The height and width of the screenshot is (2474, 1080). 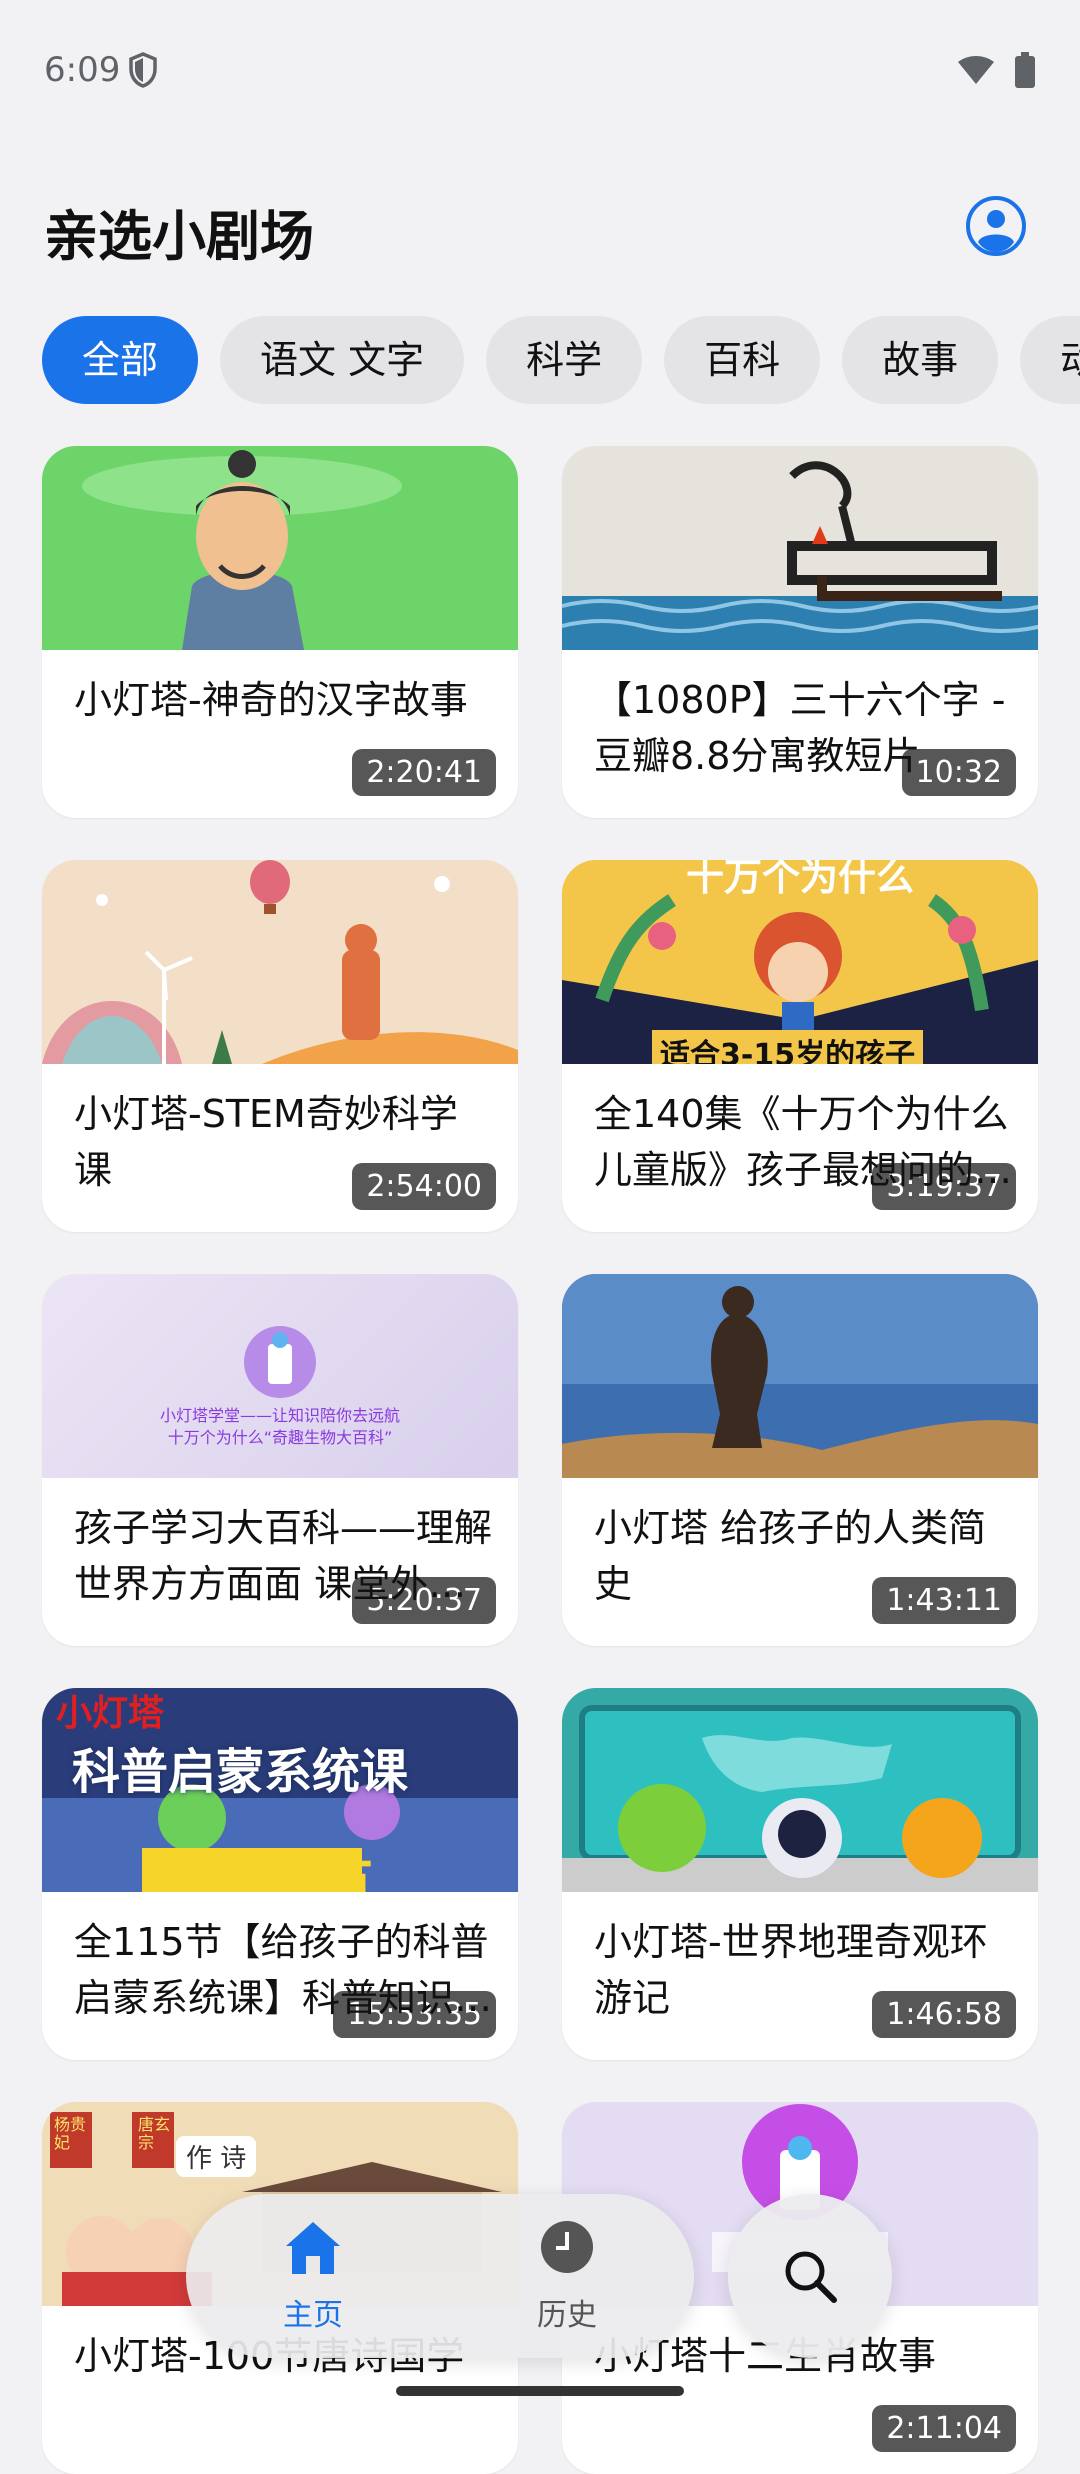 I want to click on thumb-text: 十万个为什么, so click(x=799, y=879).